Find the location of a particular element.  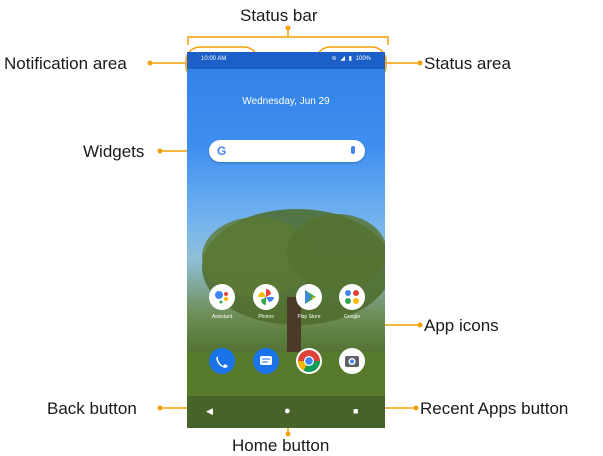

battery-icon: ▮ is located at coordinates (350, 59).